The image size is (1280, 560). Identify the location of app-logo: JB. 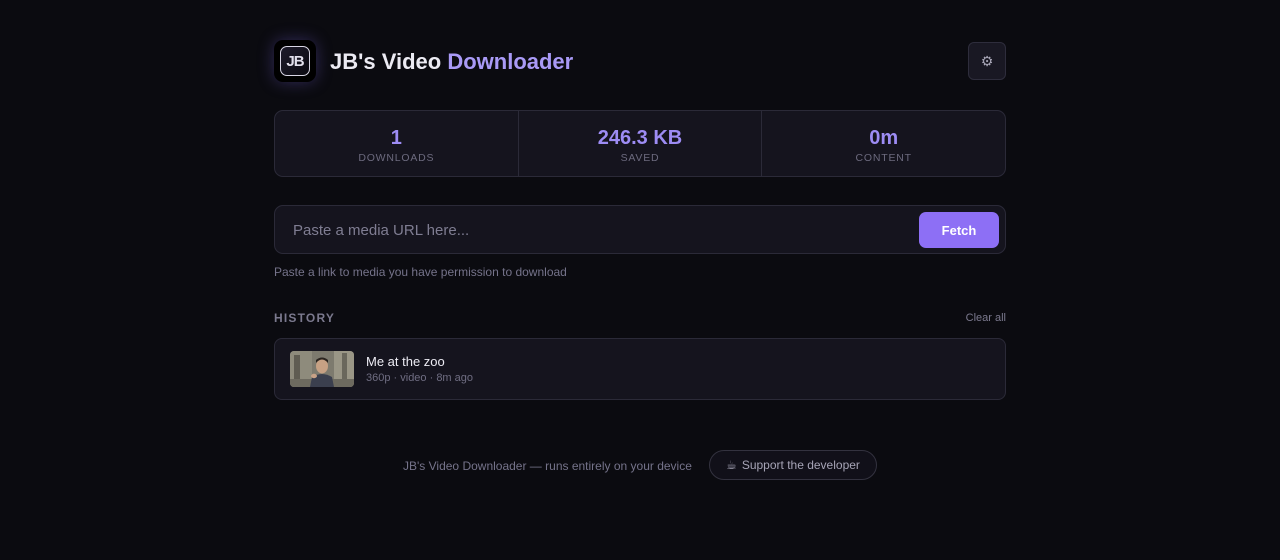
(295, 61).